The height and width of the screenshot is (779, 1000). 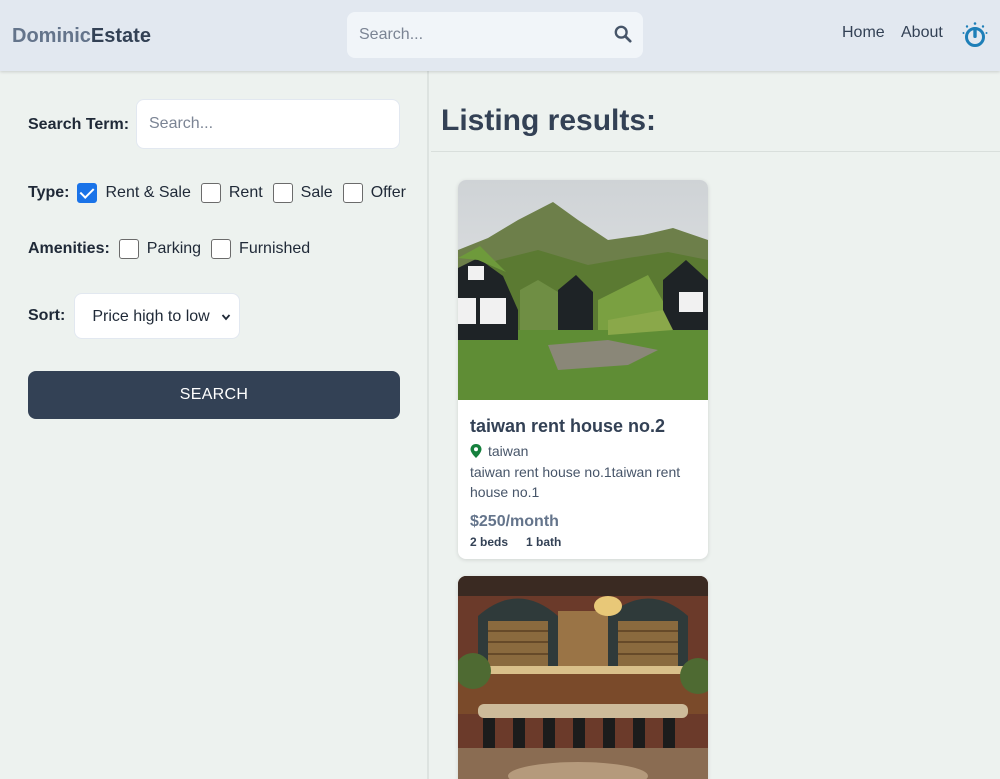 What do you see at coordinates (128, 249) in the screenshot?
I see `parking-checkbox` at bounding box center [128, 249].